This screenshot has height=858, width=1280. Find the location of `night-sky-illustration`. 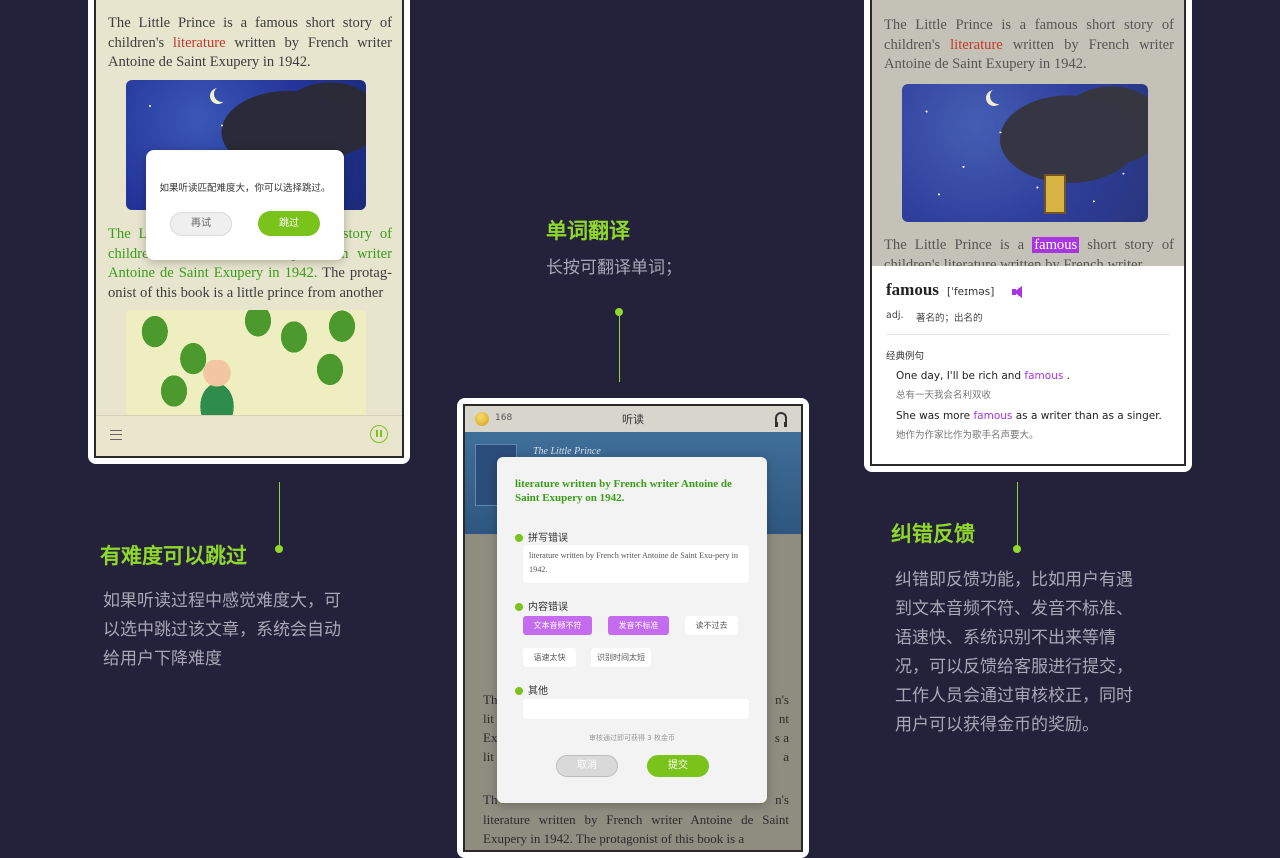

night-sky-illustration is located at coordinates (1025, 153).